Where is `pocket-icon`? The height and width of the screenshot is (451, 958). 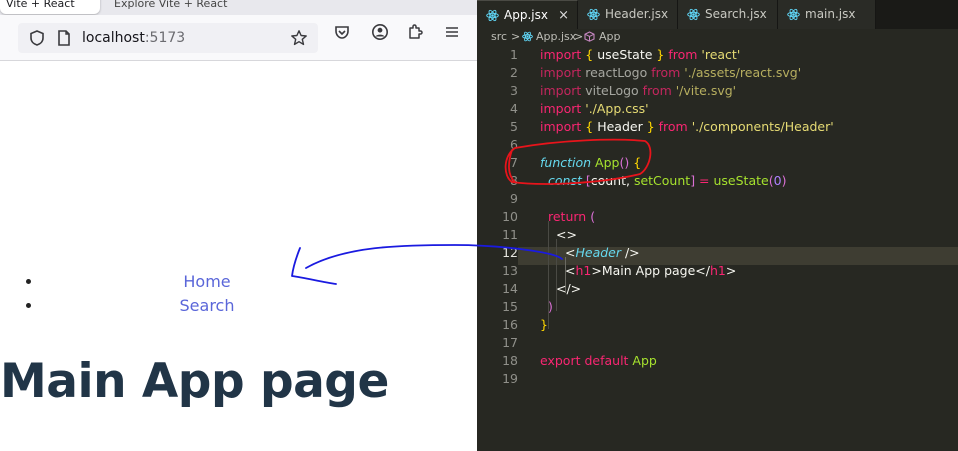
pocket-icon is located at coordinates (342, 32).